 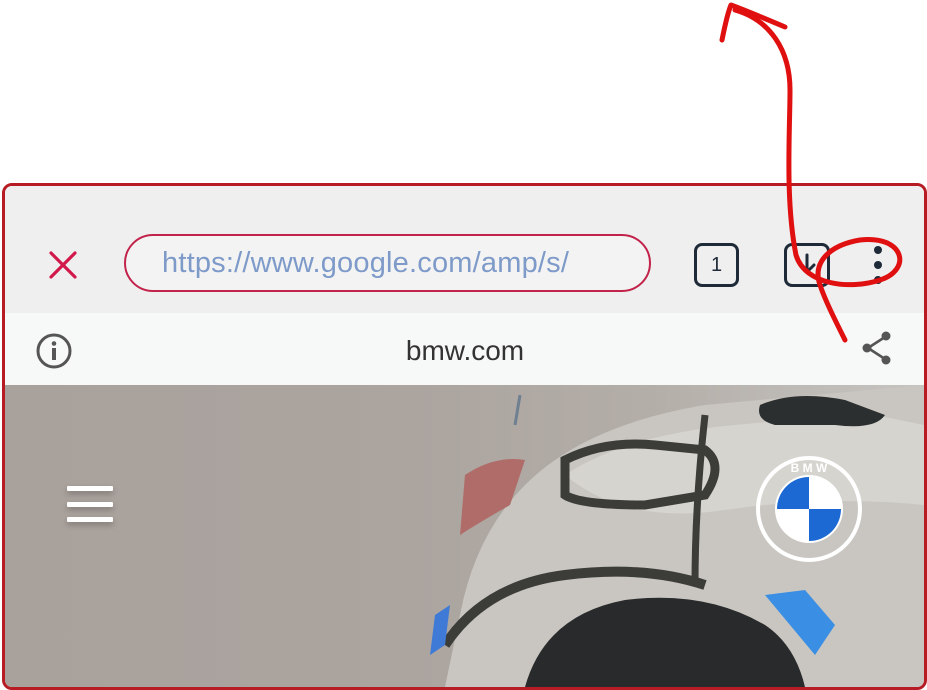 I want to click on close-icon, so click(x=63, y=265).